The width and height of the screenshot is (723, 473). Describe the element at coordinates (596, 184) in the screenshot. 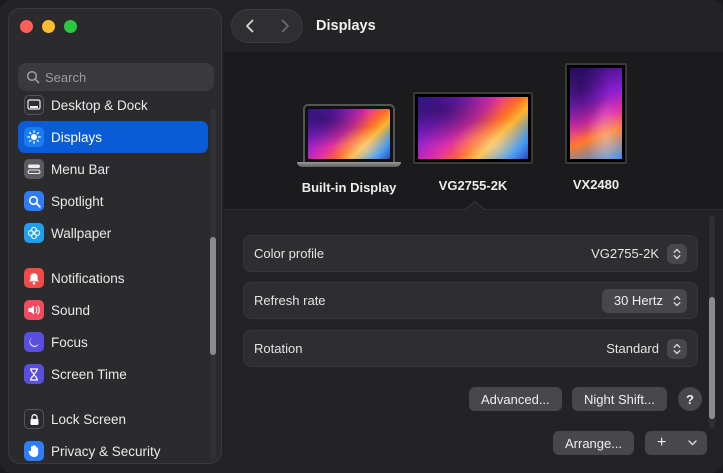

I see `display-name: VX2480` at that location.